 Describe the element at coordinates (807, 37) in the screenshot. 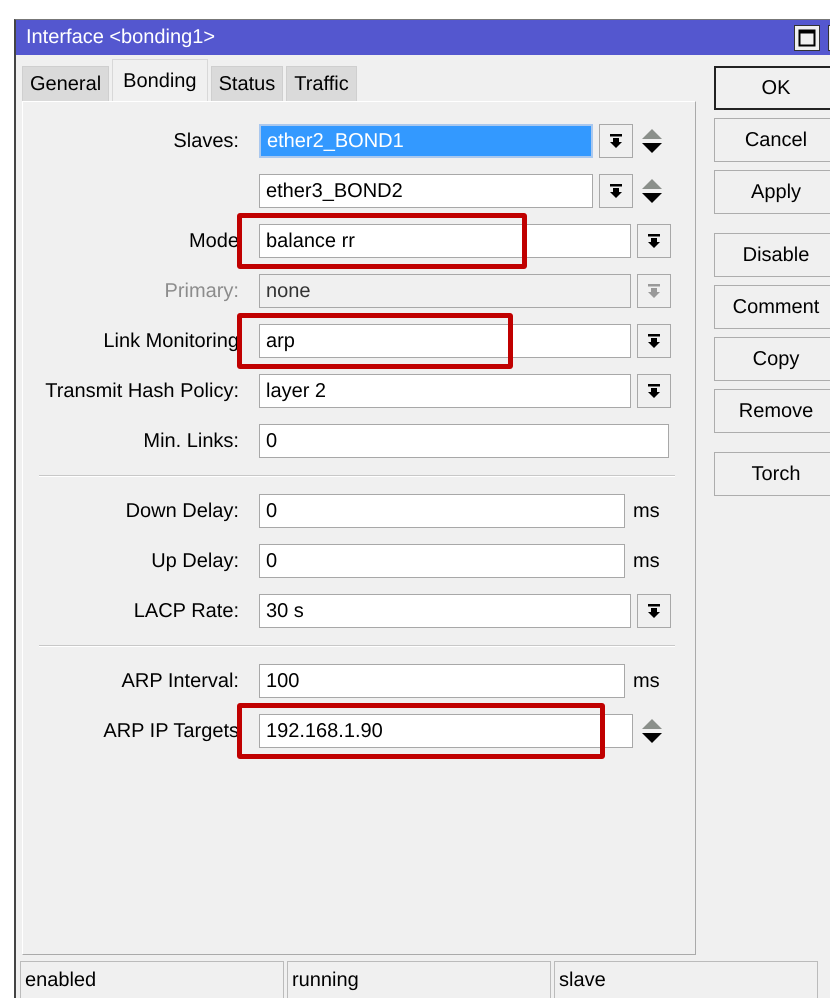

I see `maximize-button` at that location.